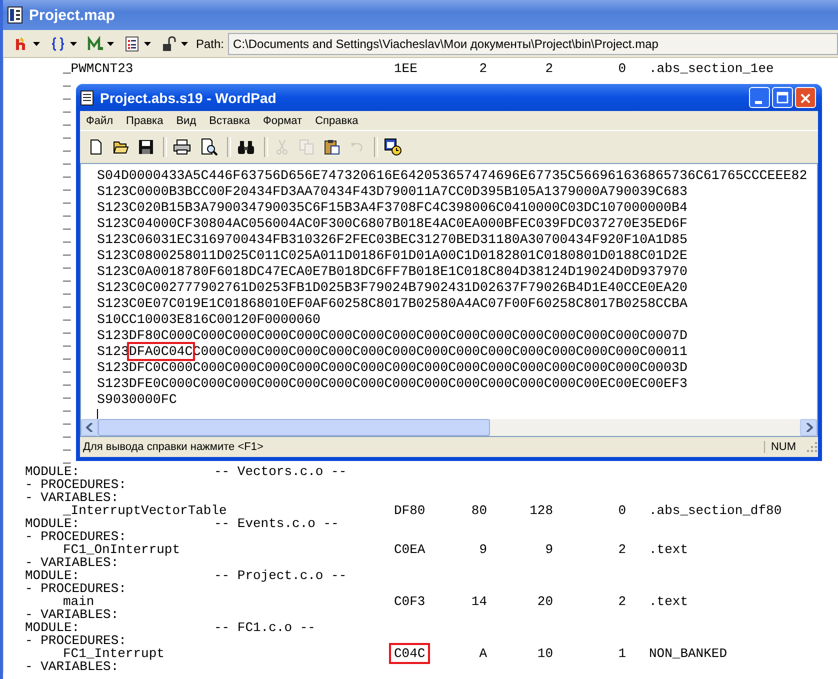 This screenshot has height=679, width=838. Describe the element at coordinates (783, 447) in the screenshot. I see `num-lock-indicator: NUM` at that location.